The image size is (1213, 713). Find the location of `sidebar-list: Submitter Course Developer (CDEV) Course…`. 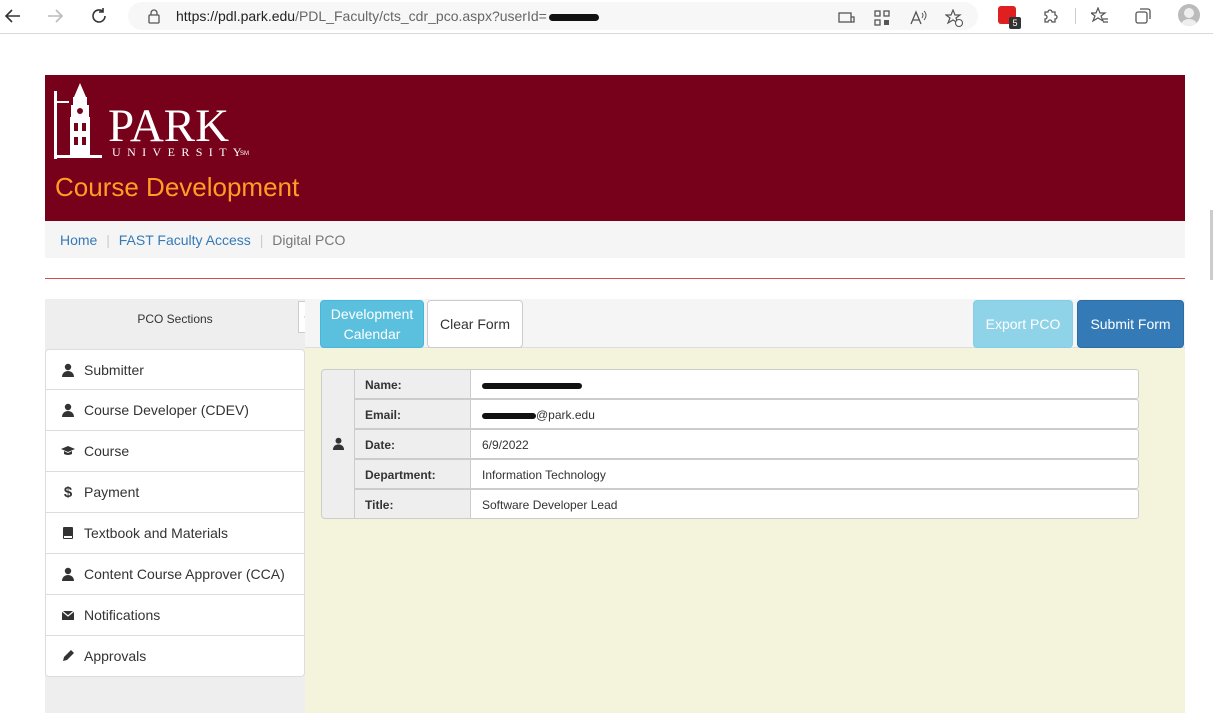

sidebar-list: Submitter Course Developer (CDEV) Course… is located at coordinates (175, 513).